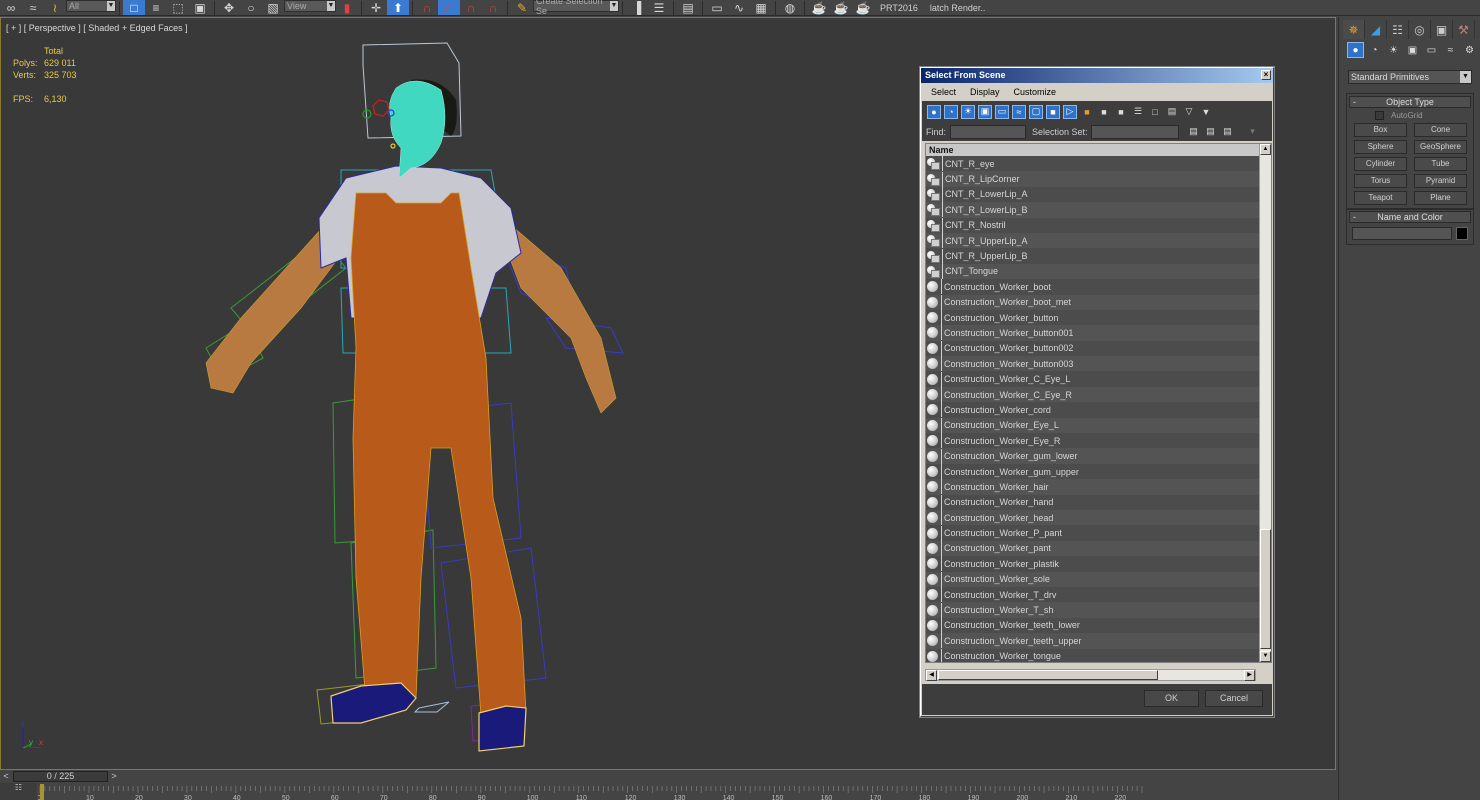 This screenshot has width=1480, height=800. What do you see at coordinates (717, 7) in the screenshot?
I see `toggle-ribbon-icon: ▭` at bounding box center [717, 7].